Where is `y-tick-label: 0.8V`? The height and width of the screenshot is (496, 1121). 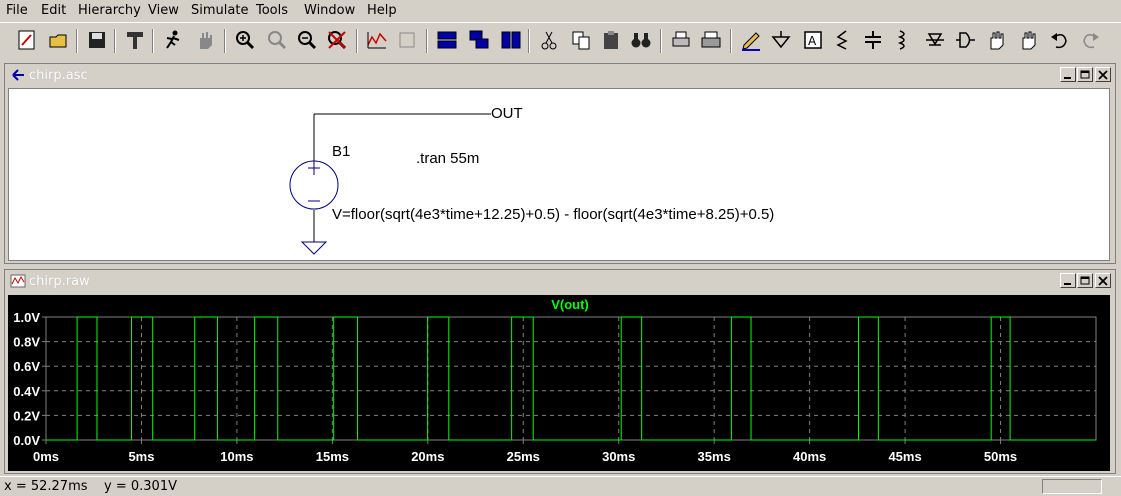
y-tick-label: 0.8V is located at coordinates (26, 342).